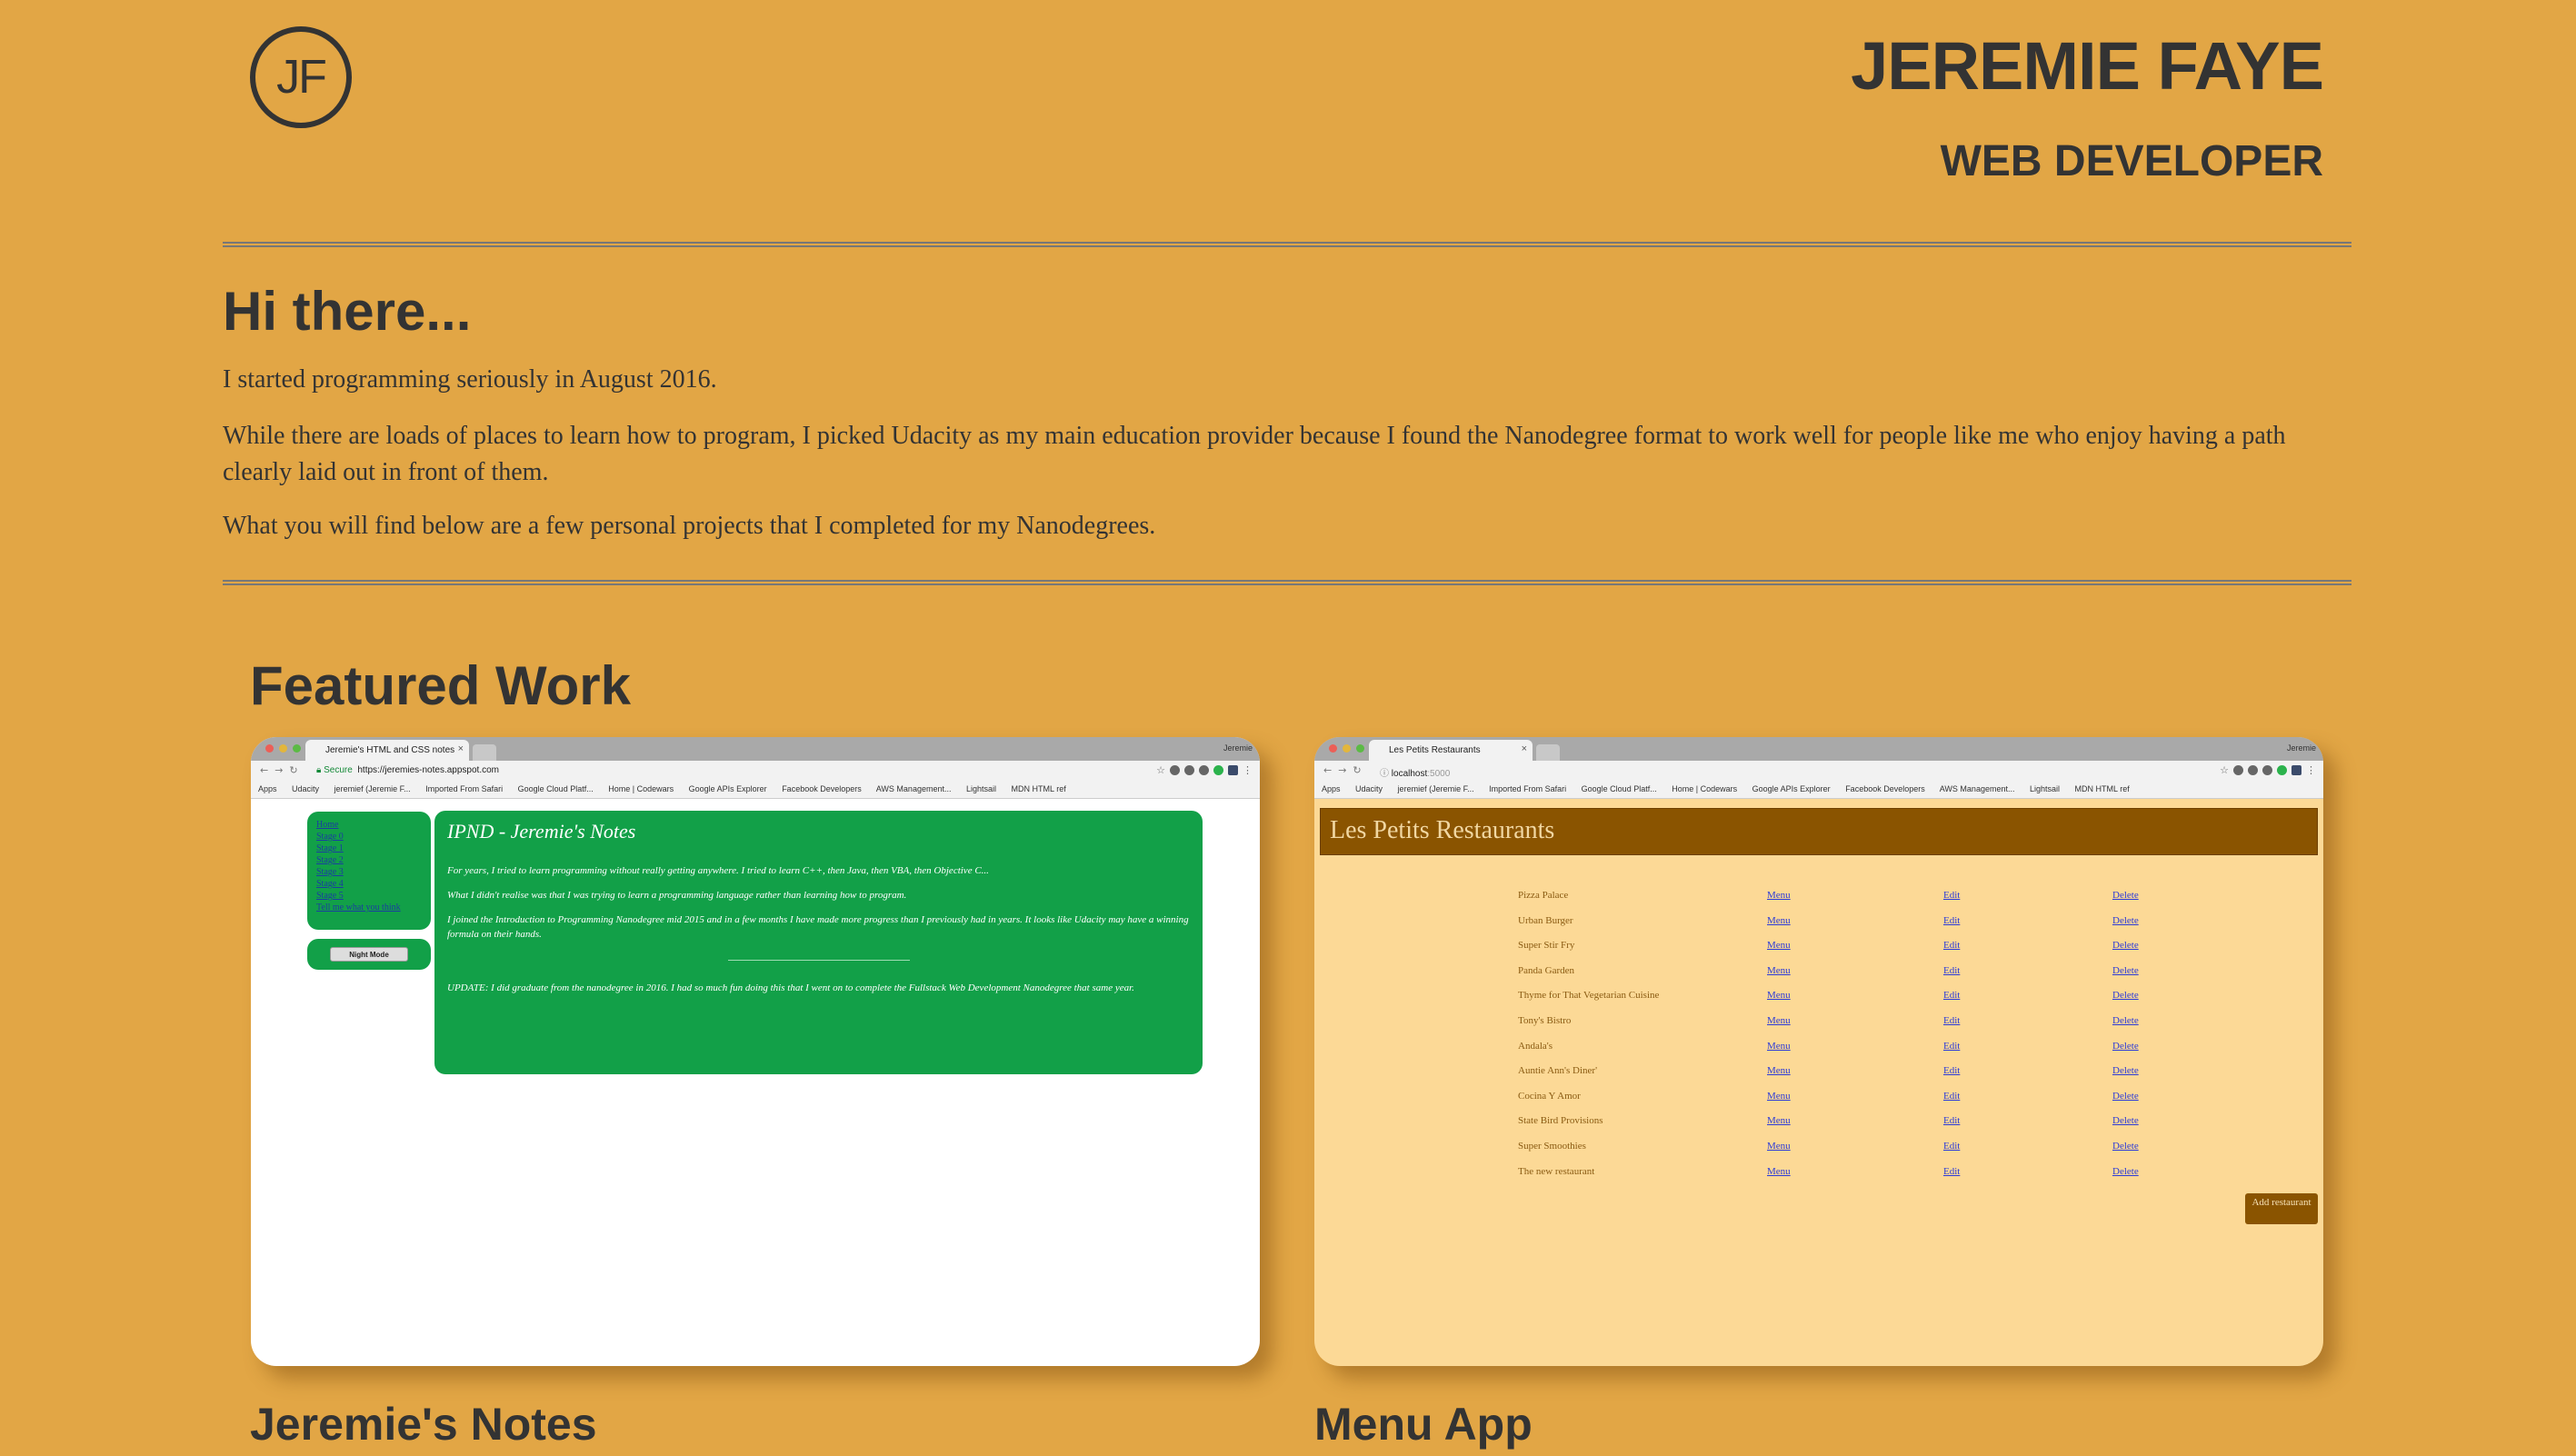 The image size is (2576, 1456). I want to click on browser-user: Jeremie, so click(1238, 748).